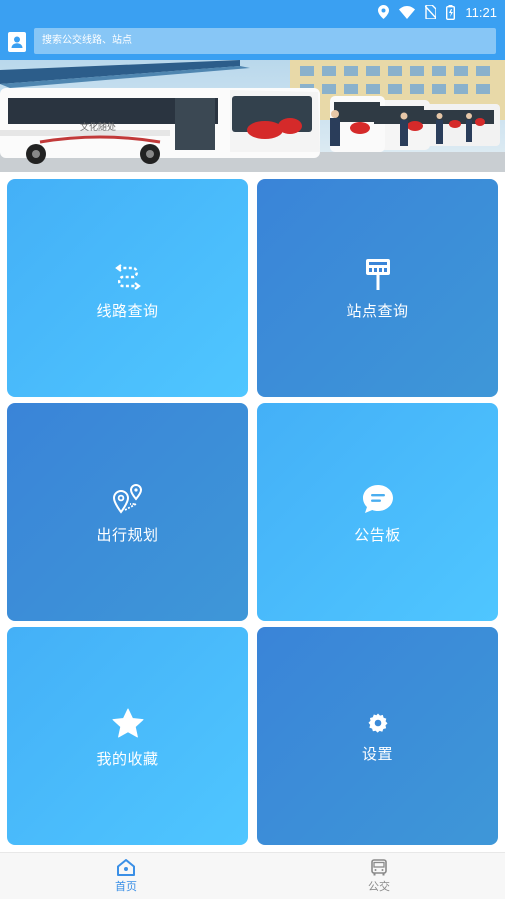 This screenshot has height=899, width=505. Describe the element at coordinates (407, 12) in the screenshot. I see `wifi-icon` at that location.